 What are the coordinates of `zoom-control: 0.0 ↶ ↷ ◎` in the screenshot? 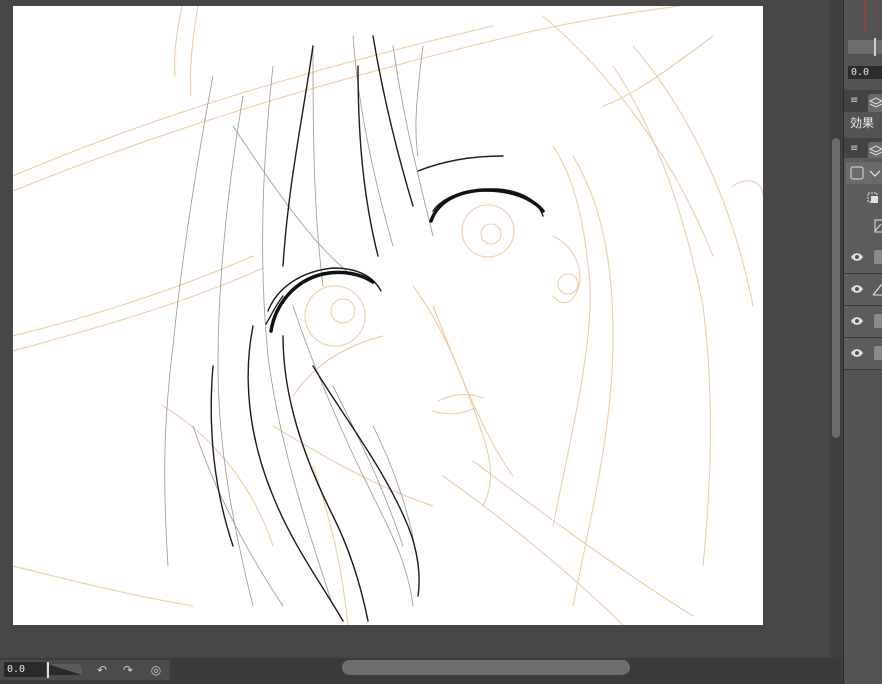 It's located at (85, 670).